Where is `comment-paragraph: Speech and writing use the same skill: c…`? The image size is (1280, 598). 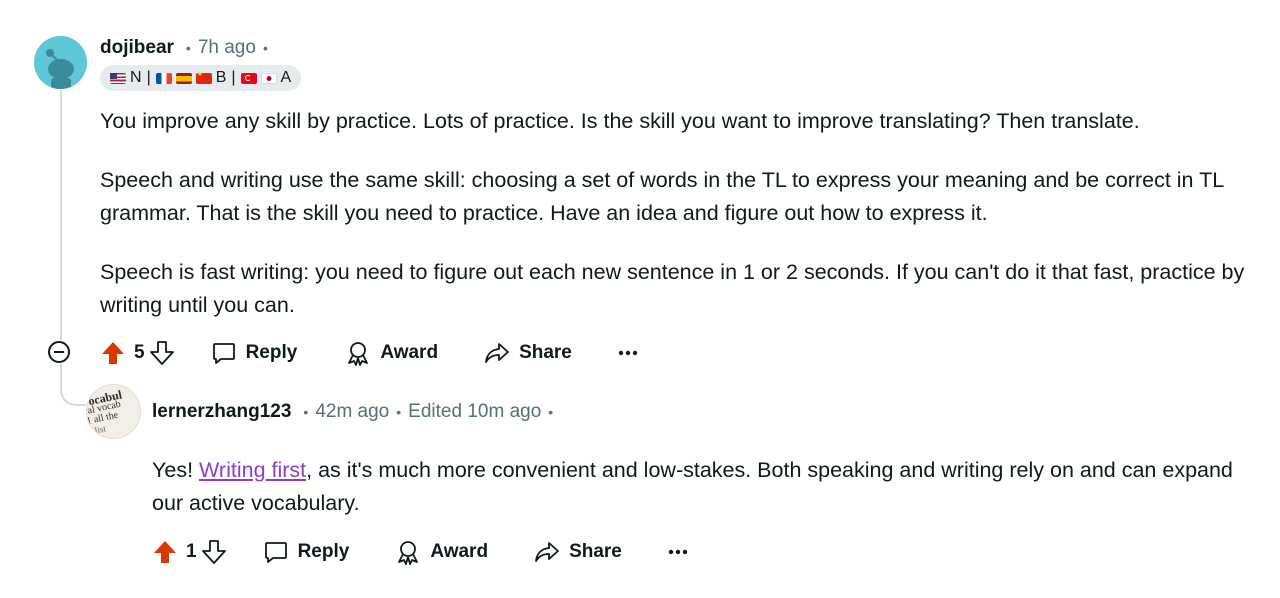 comment-paragraph: Speech and writing use the same skill: c… is located at coordinates (662, 196).